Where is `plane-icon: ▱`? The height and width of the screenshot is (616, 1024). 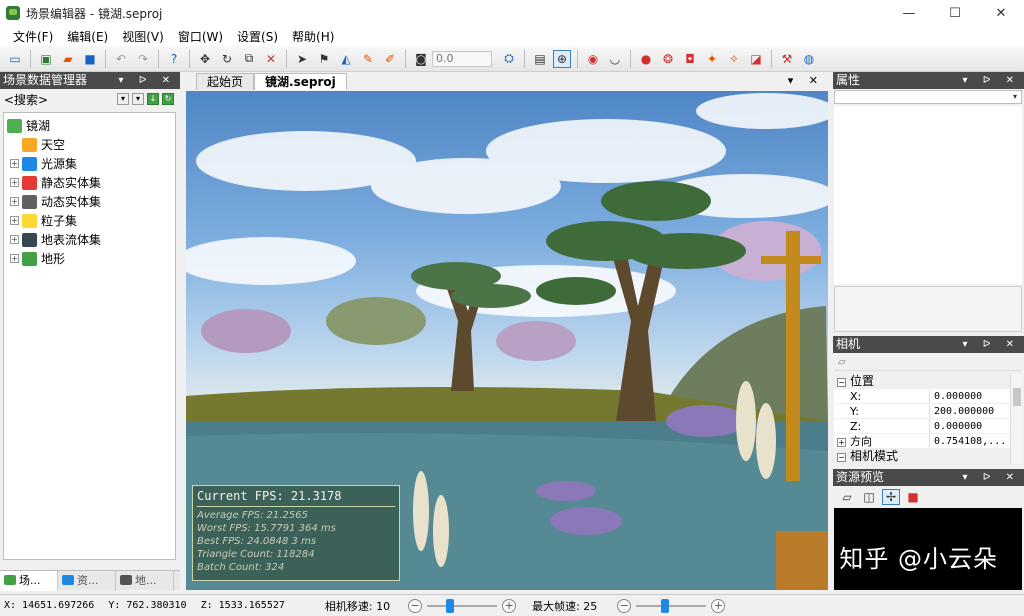 plane-icon: ▱ is located at coordinates (847, 497).